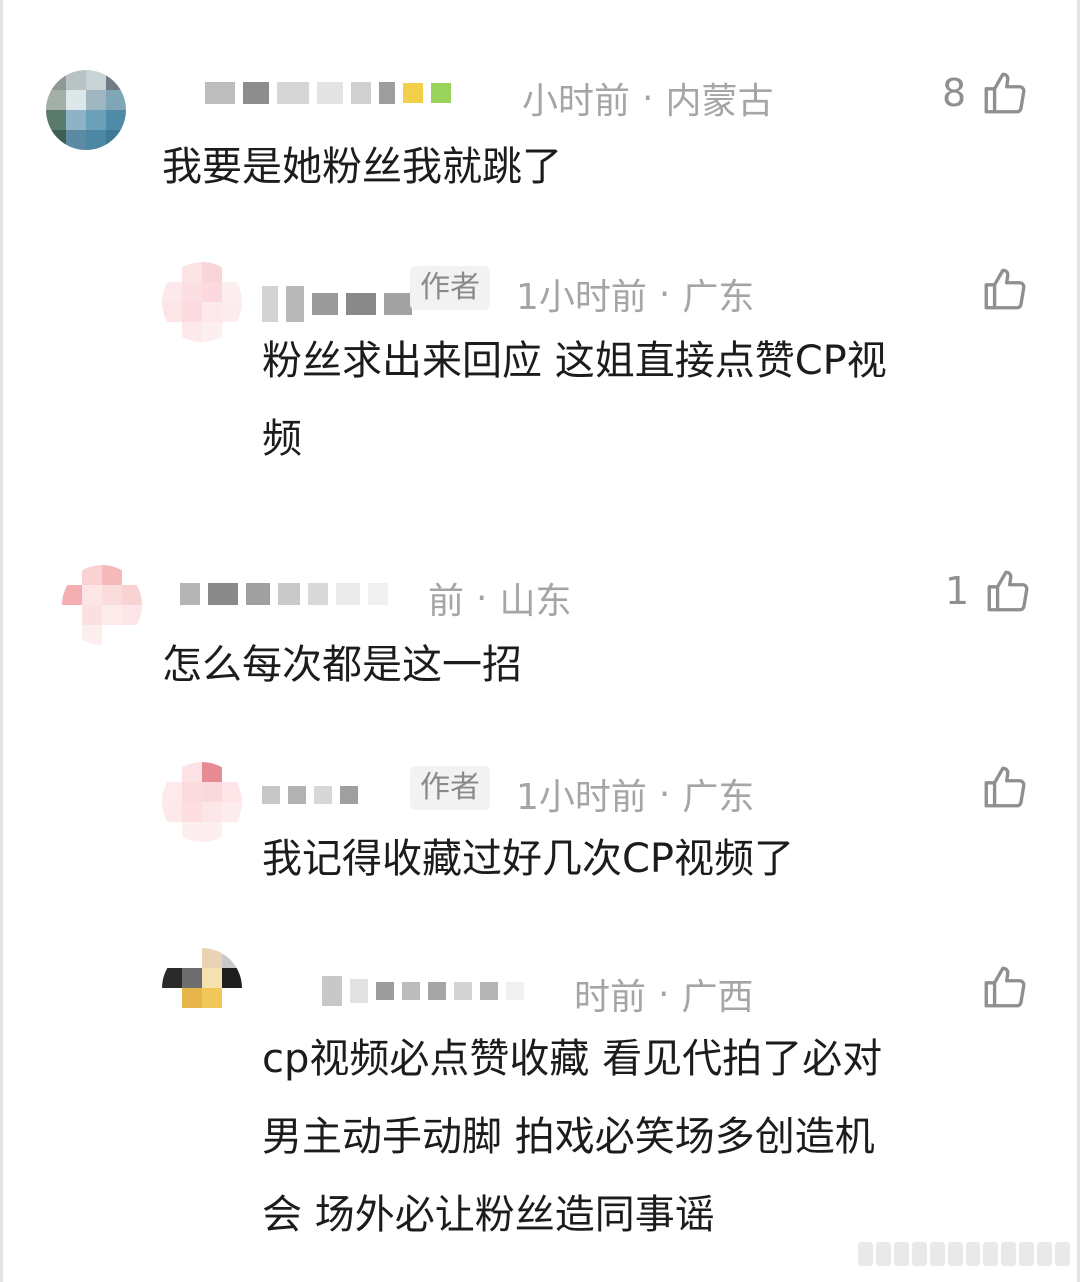  Describe the element at coordinates (574, 361) in the screenshot. I see `reply-text-line: 粉丝求出来回应 这姐直接点赞CP视` at that location.